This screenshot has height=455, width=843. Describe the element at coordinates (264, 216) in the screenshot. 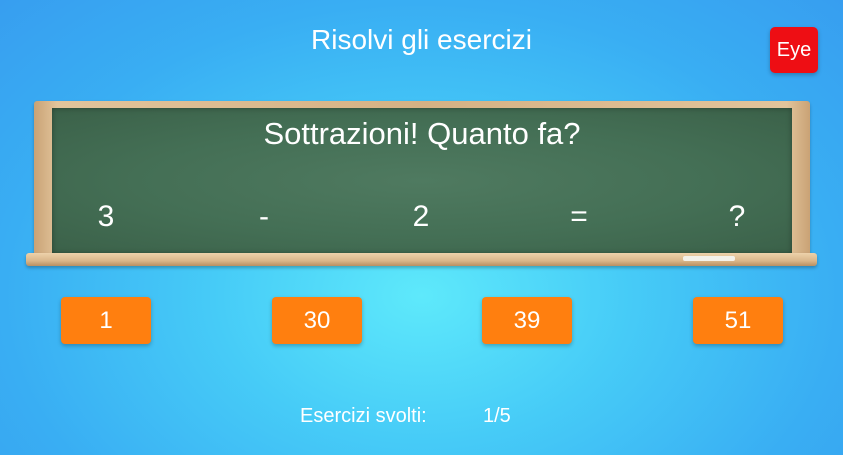

I see `operator-symbol: -` at that location.